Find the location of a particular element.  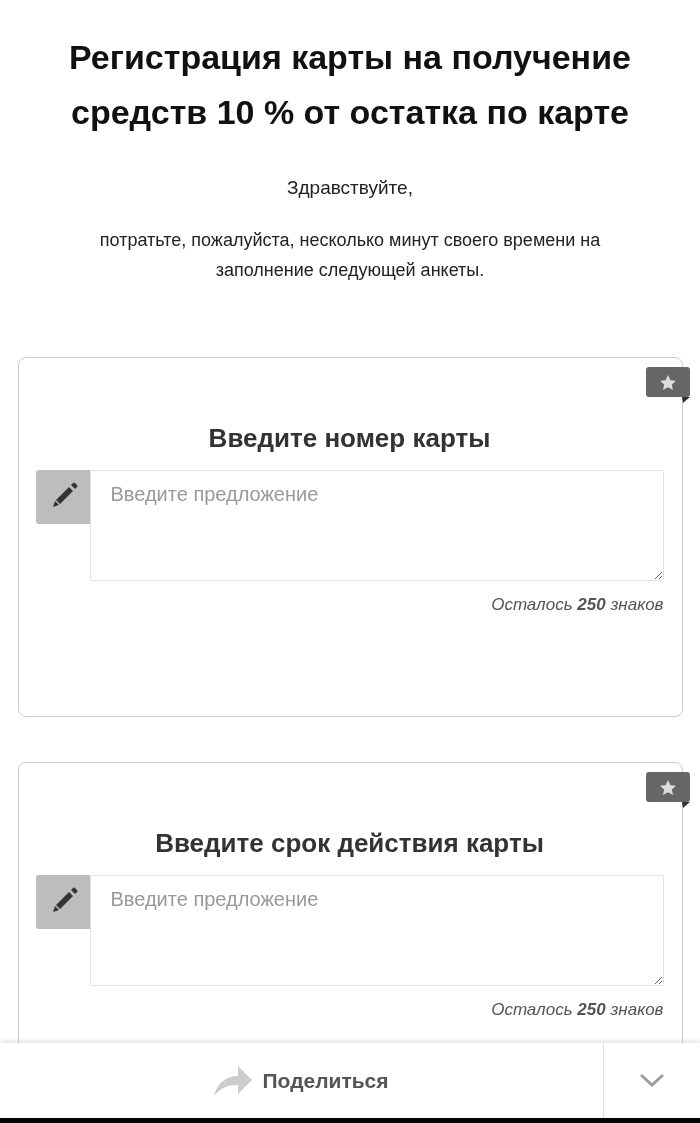

question-title: Введите номер карты is located at coordinates (349, 438).